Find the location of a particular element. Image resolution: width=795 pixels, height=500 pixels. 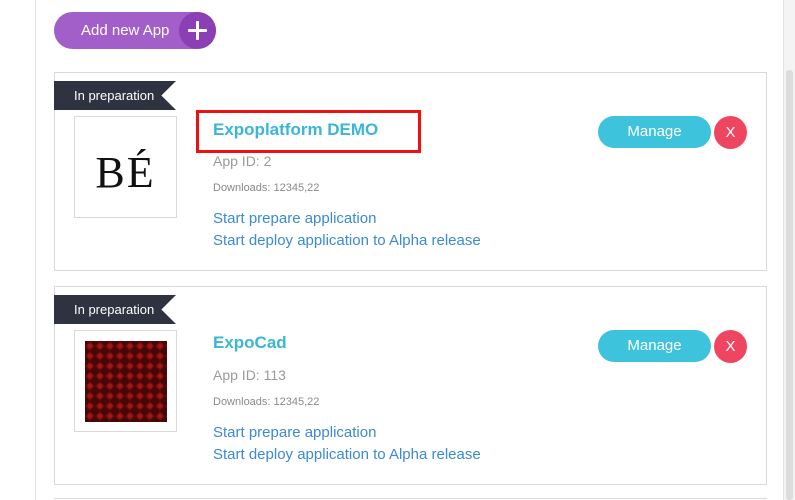

add-new-app-label: Add new App is located at coordinates (125, 30).